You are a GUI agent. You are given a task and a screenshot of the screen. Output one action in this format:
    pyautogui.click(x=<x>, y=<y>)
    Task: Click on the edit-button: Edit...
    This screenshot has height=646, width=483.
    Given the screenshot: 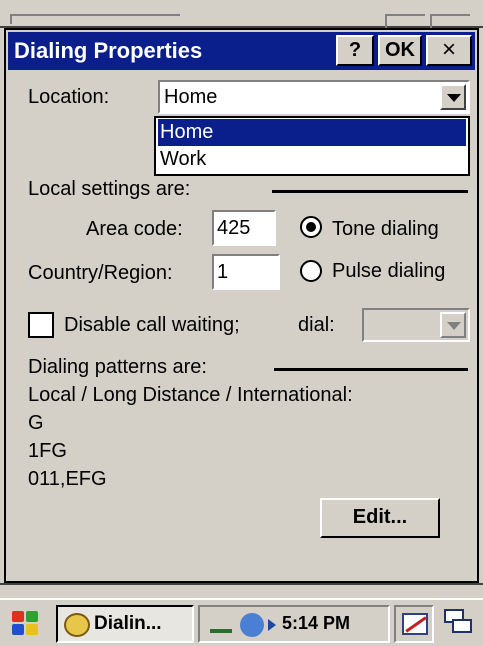 What is the action you would take?
    pyautogui.click(x=380, y=518)
    